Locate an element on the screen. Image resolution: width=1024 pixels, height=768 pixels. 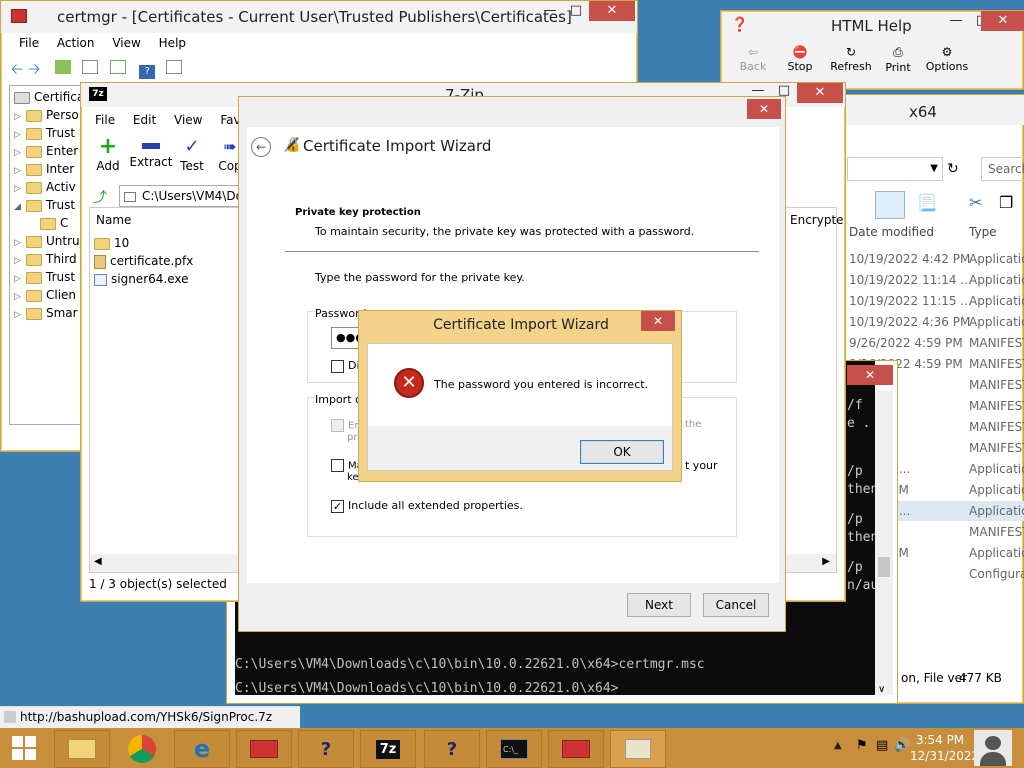
volume-icon: 🔊 is located at coordinates (902, 745).